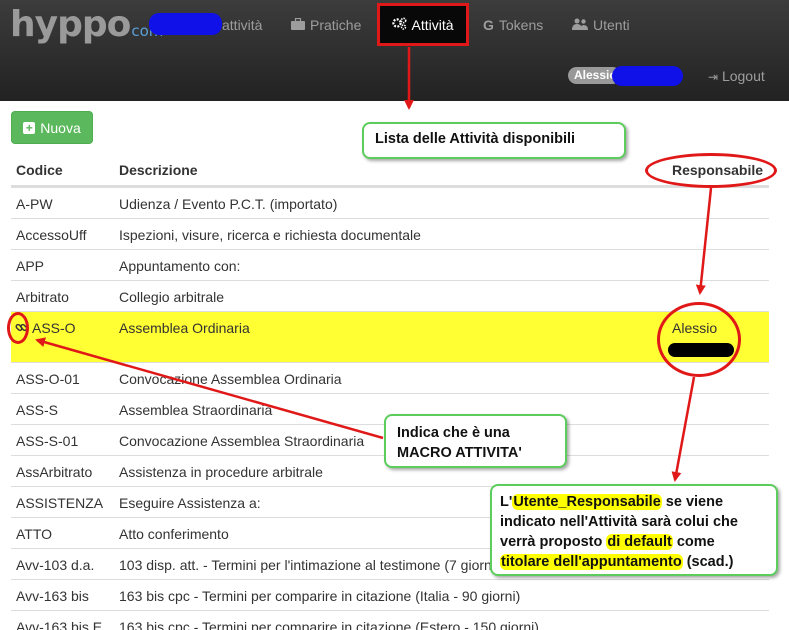  What do you see at coordinates (704, 241) in the screenshot?
I see `arrow-header-to-cell` at bounding box center [704, 241].